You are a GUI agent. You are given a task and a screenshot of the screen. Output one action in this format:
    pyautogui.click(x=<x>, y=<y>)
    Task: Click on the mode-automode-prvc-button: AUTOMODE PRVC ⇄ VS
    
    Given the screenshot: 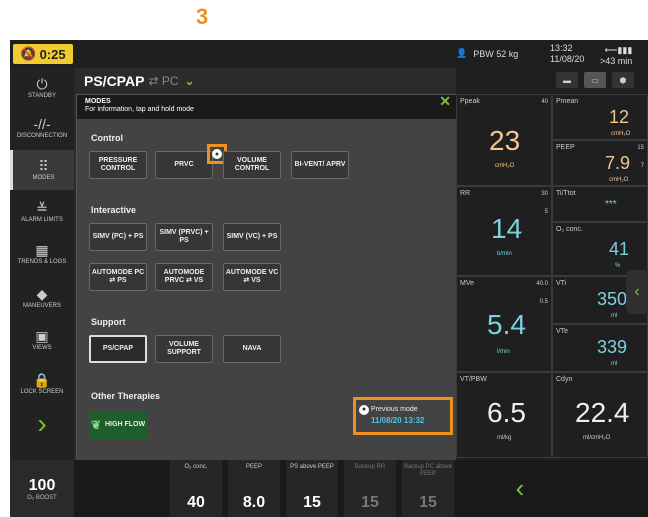 What is the action you would take?
    pyautogui.click(x=184, y=277)
    